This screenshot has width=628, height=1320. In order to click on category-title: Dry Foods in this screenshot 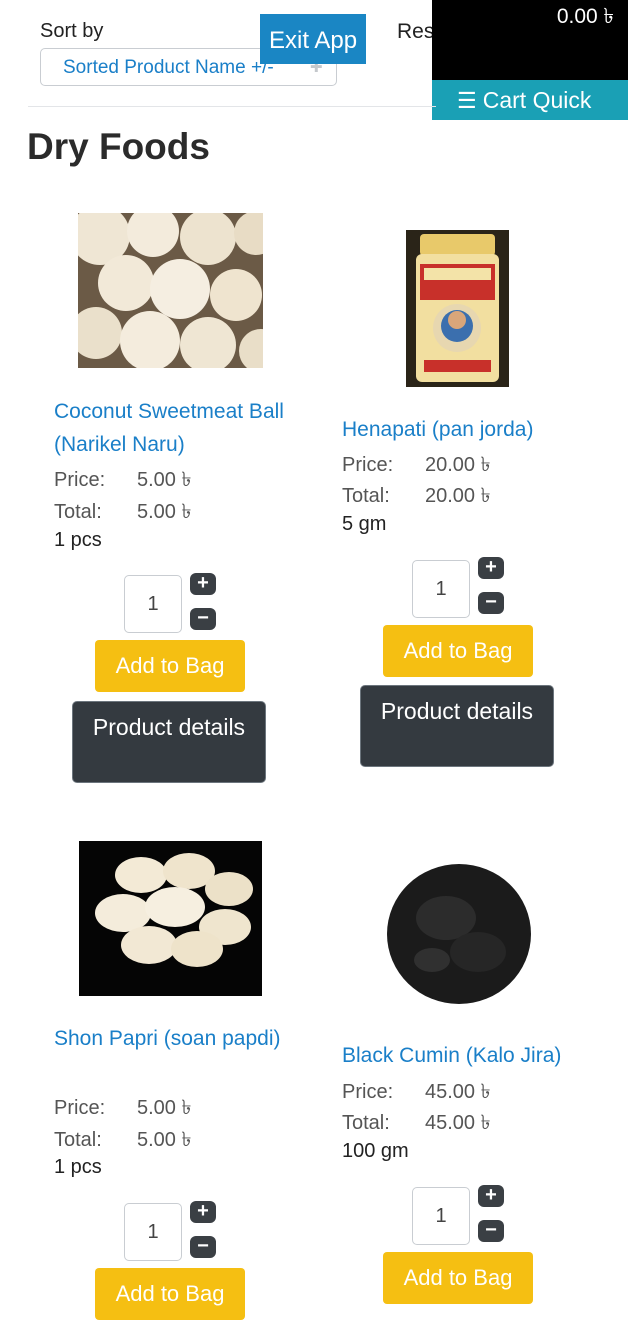, I will do `click(118, 146)`.